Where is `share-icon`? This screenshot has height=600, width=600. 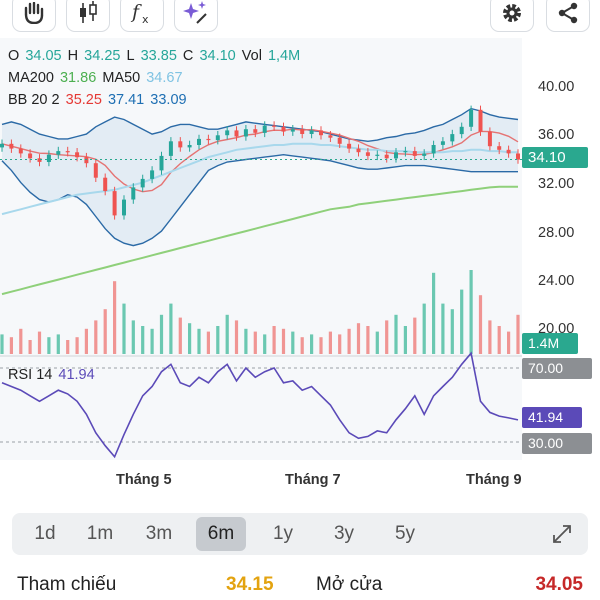 share-icon is located at coordinates (568, 13).